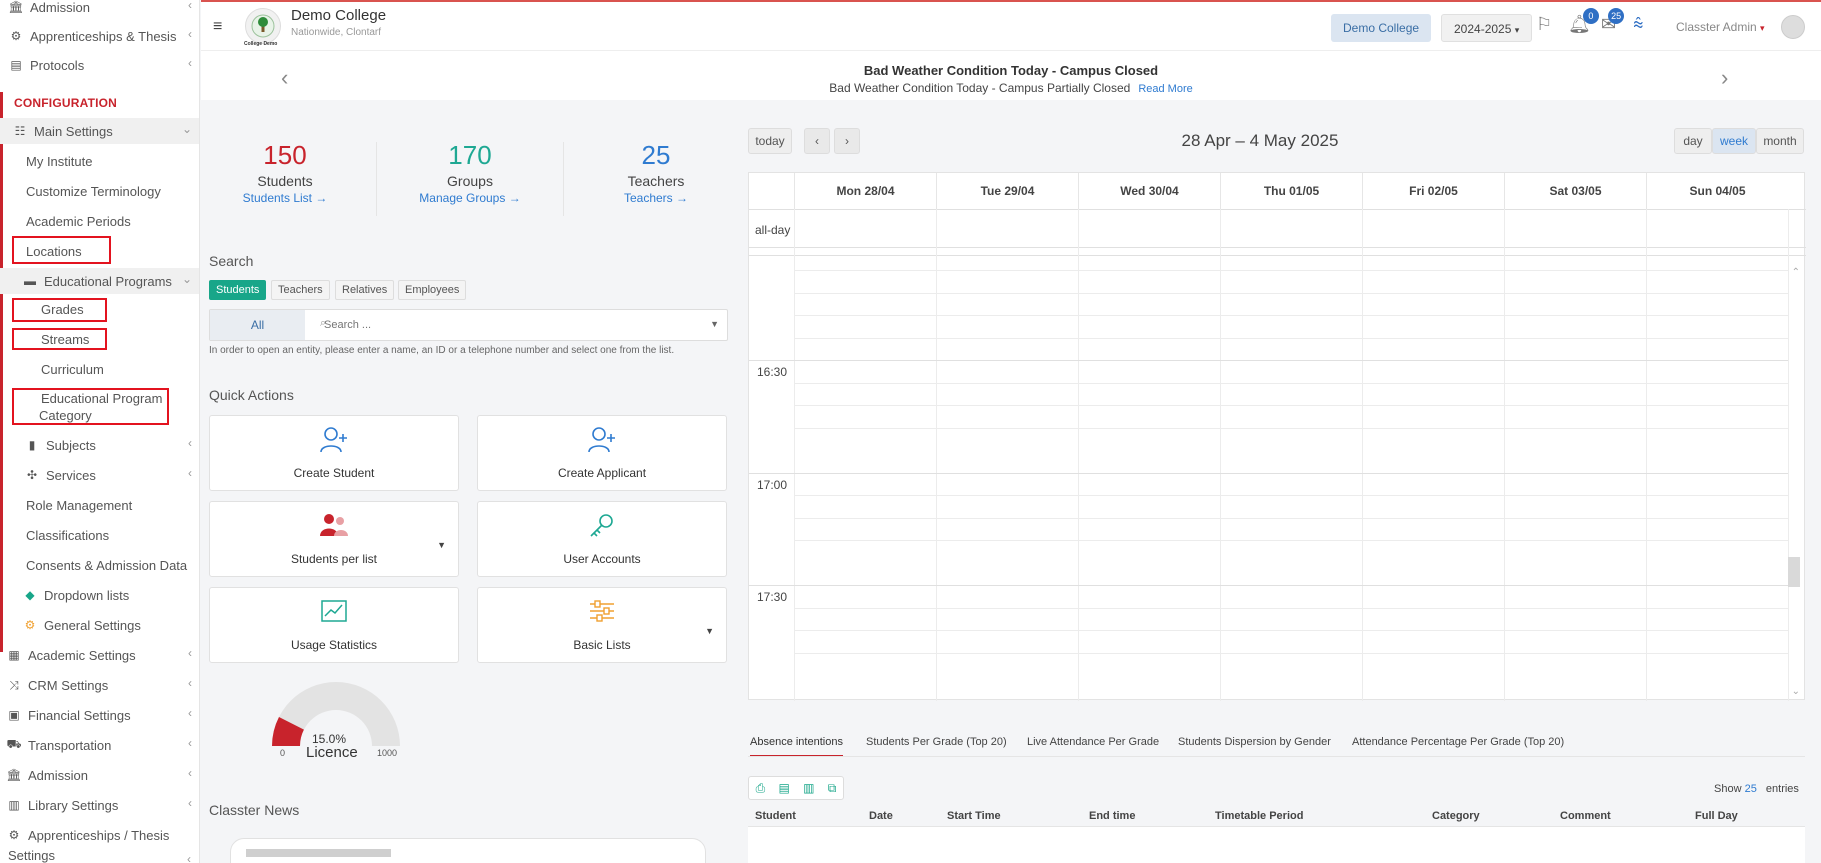  I want to click on avatar, so click(1793, 27).